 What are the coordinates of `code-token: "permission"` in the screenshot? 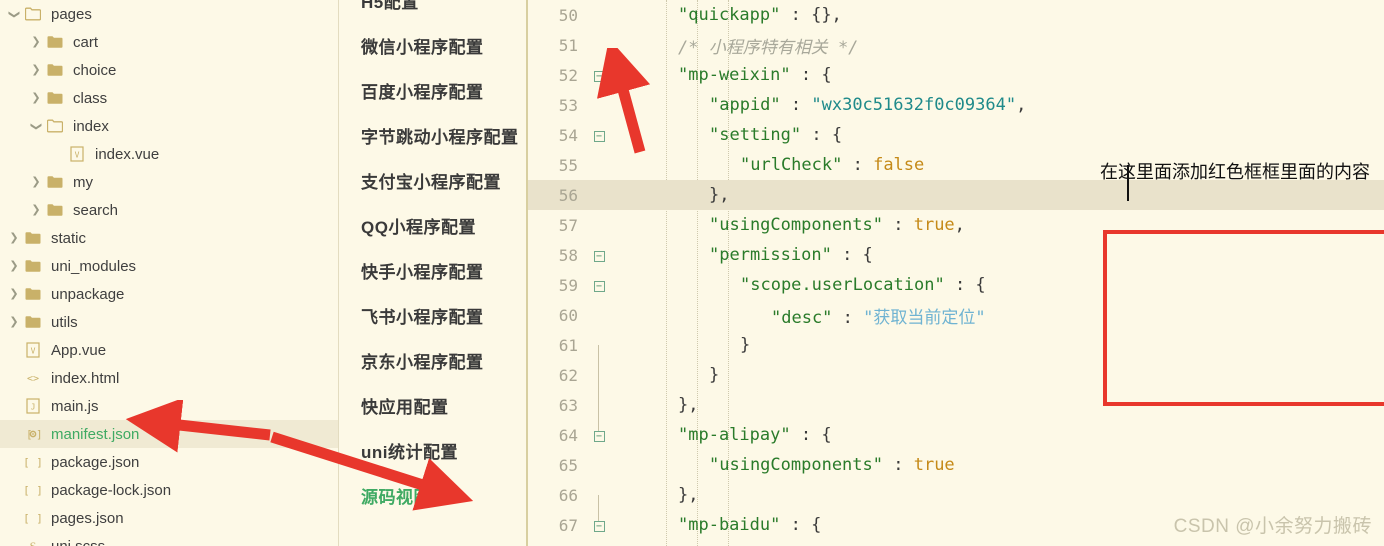 It's located at (770, 255).